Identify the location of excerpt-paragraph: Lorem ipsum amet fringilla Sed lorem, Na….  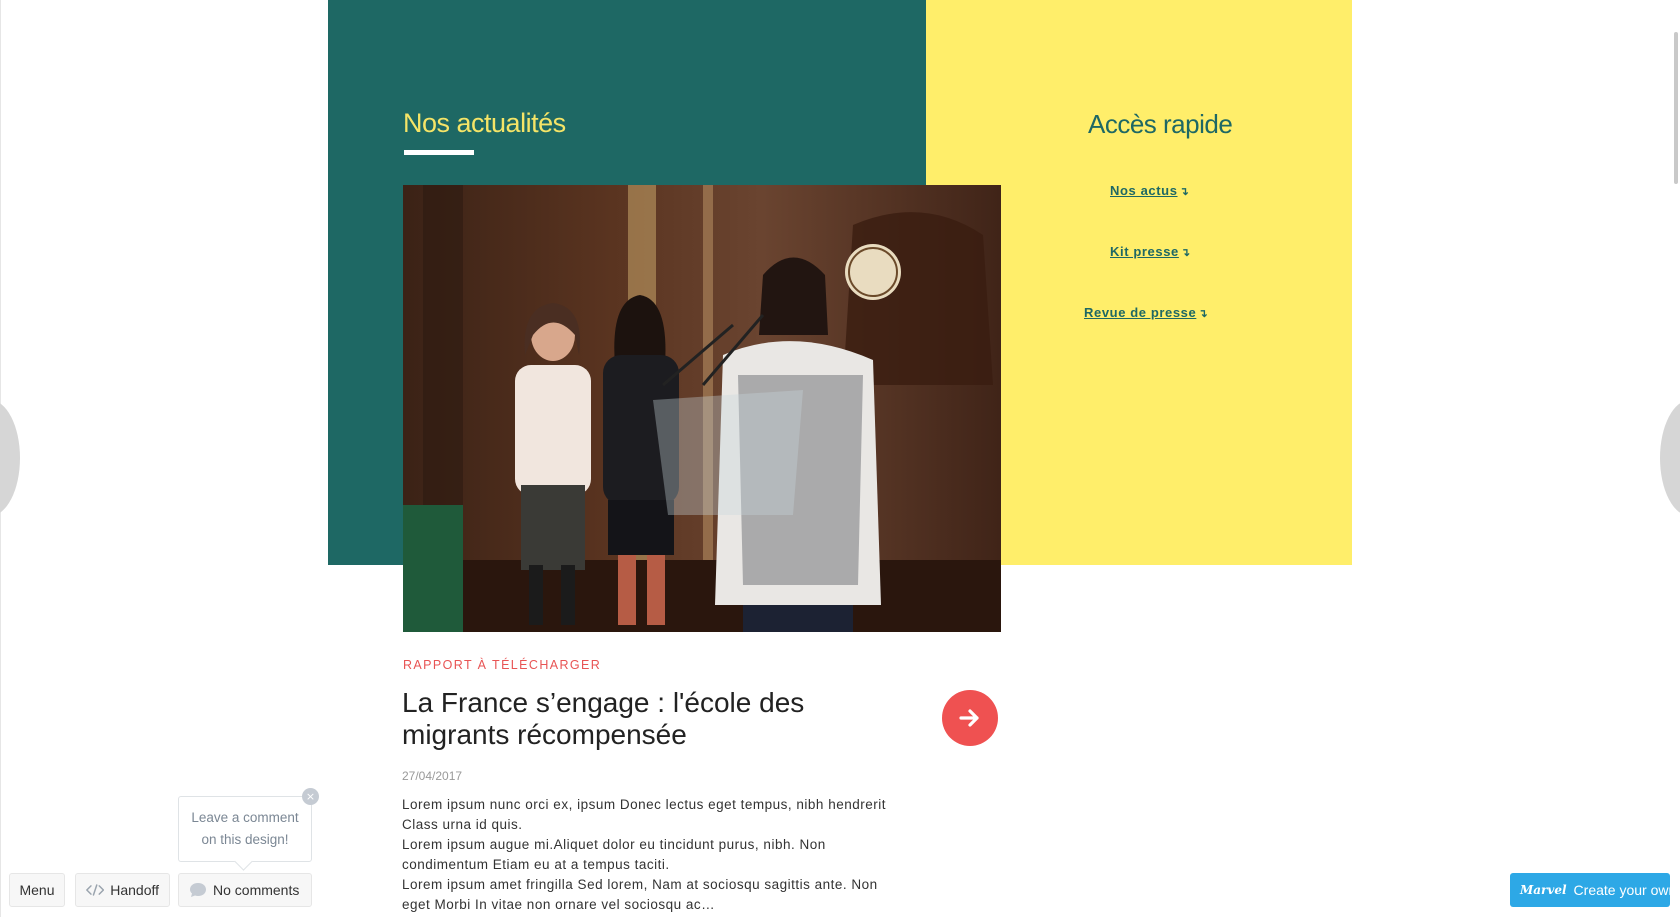
(640, 894).